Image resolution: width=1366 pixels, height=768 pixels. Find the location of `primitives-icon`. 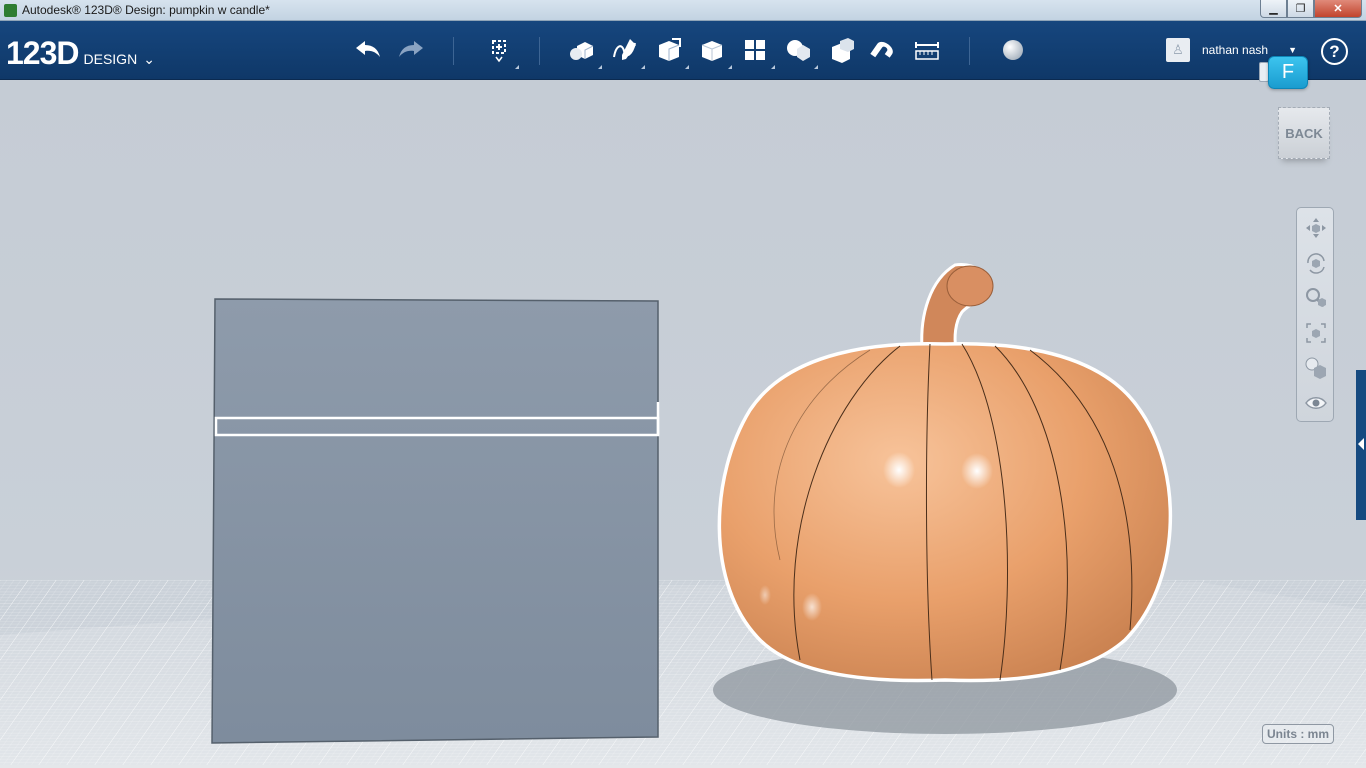

primitives-icon is located at coordinates (582, 51).